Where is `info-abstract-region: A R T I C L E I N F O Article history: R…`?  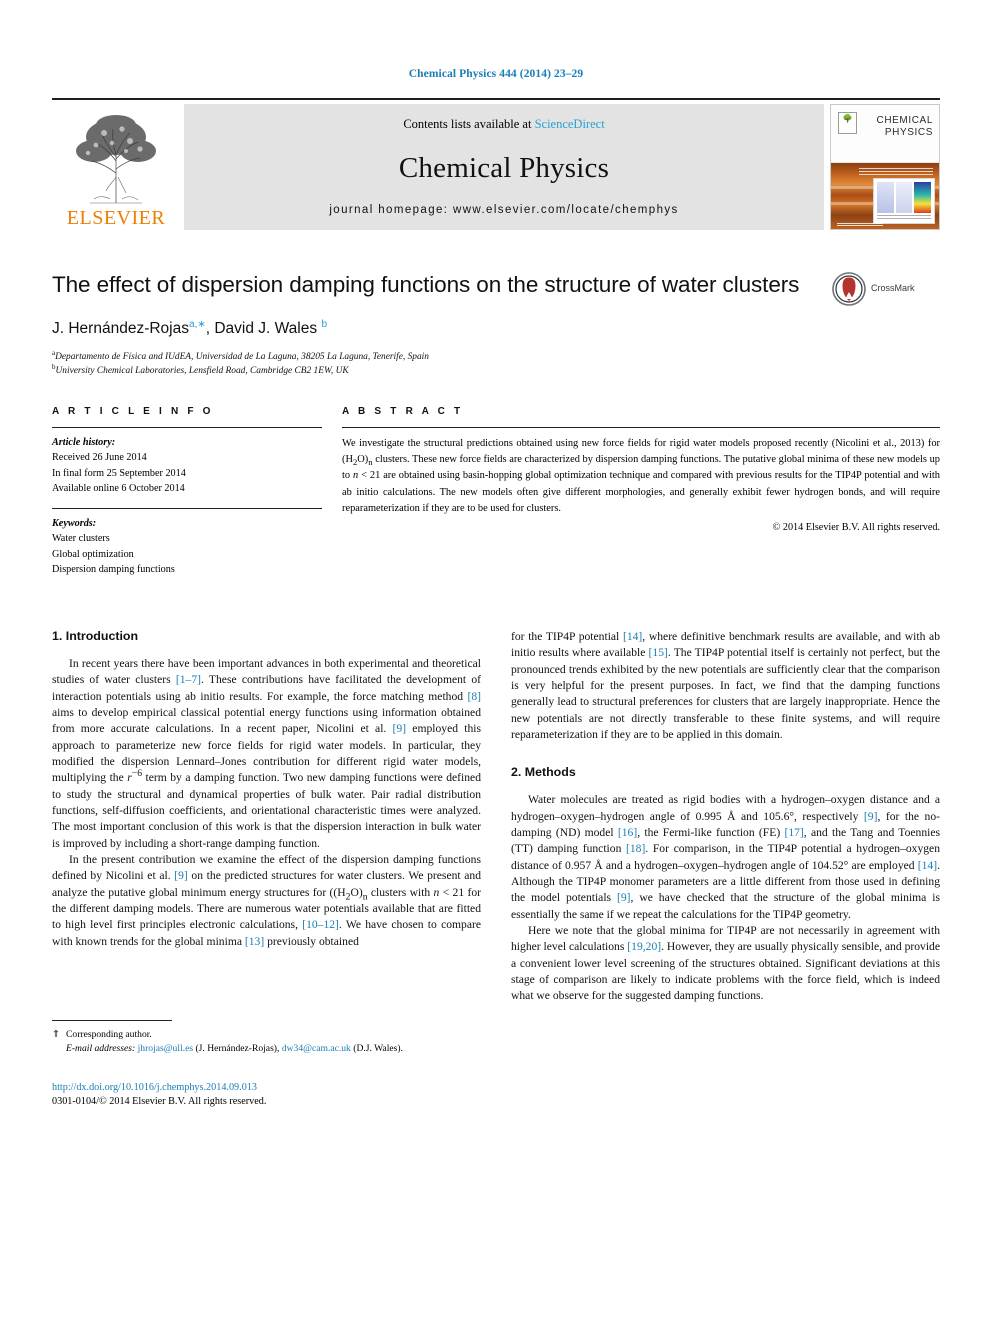
info-abstract-region: A R T I C L E I N F O Article history: R… is located at coordinates (496, 497).